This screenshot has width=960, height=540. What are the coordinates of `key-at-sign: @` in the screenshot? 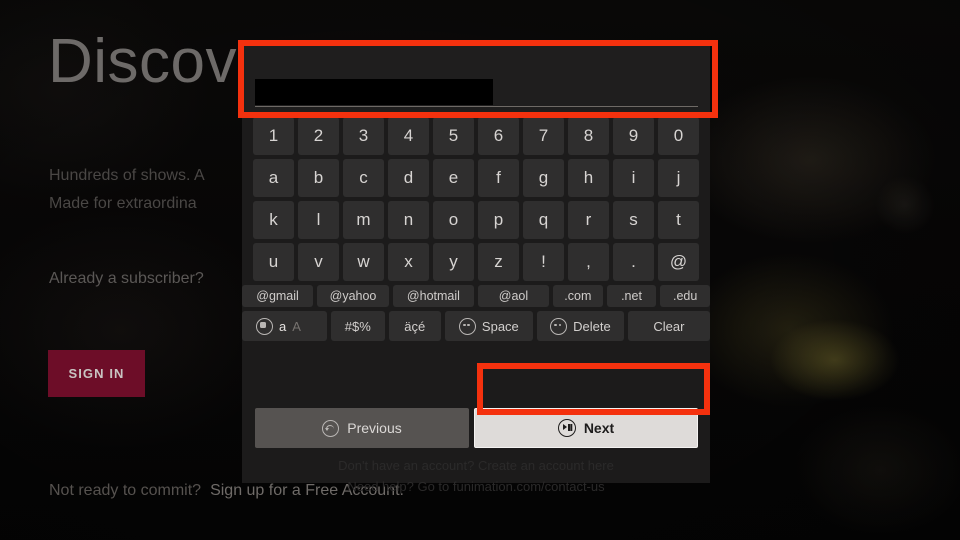 It's located at (678, 262).